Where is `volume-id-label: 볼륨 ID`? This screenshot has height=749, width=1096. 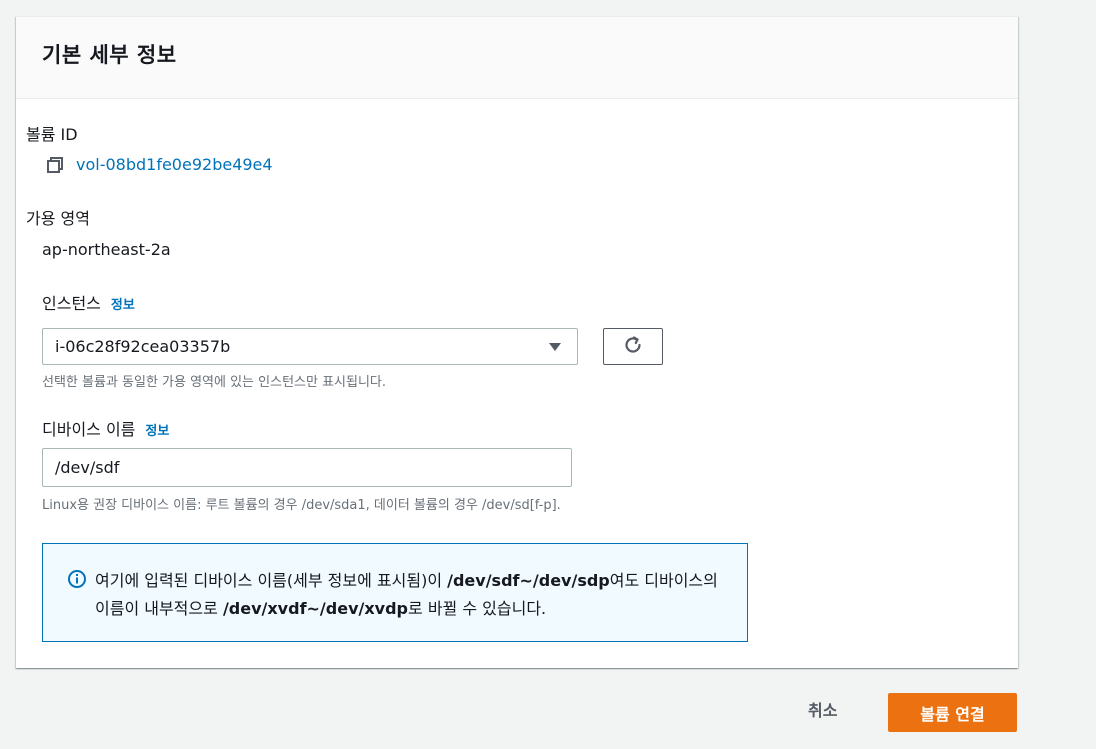
volume-id-label: 볼륨 ID is located at coordinates (52, 134).